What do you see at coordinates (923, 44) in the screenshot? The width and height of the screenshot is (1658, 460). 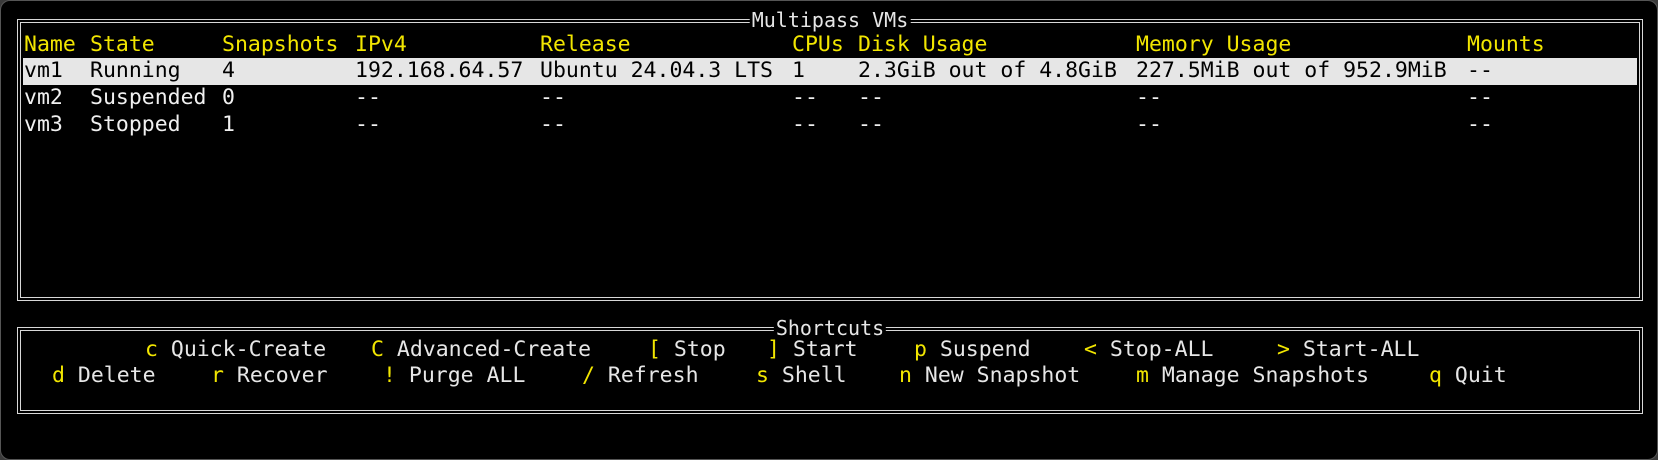 I see `column-header-disk-usage: Disk Usage` at bounding box center [923, 44].